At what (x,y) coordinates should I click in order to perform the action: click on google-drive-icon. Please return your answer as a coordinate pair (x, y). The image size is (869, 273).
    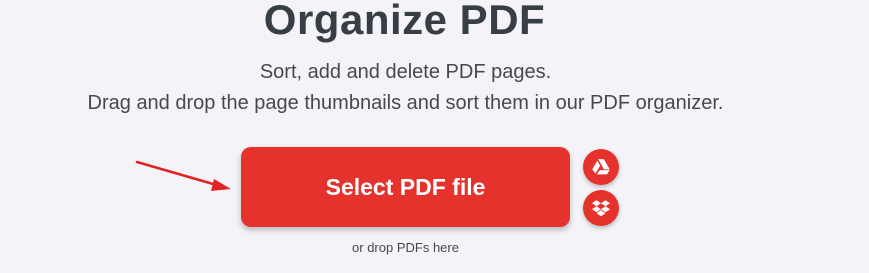
    Looking at the image, I should click on (601, 167).